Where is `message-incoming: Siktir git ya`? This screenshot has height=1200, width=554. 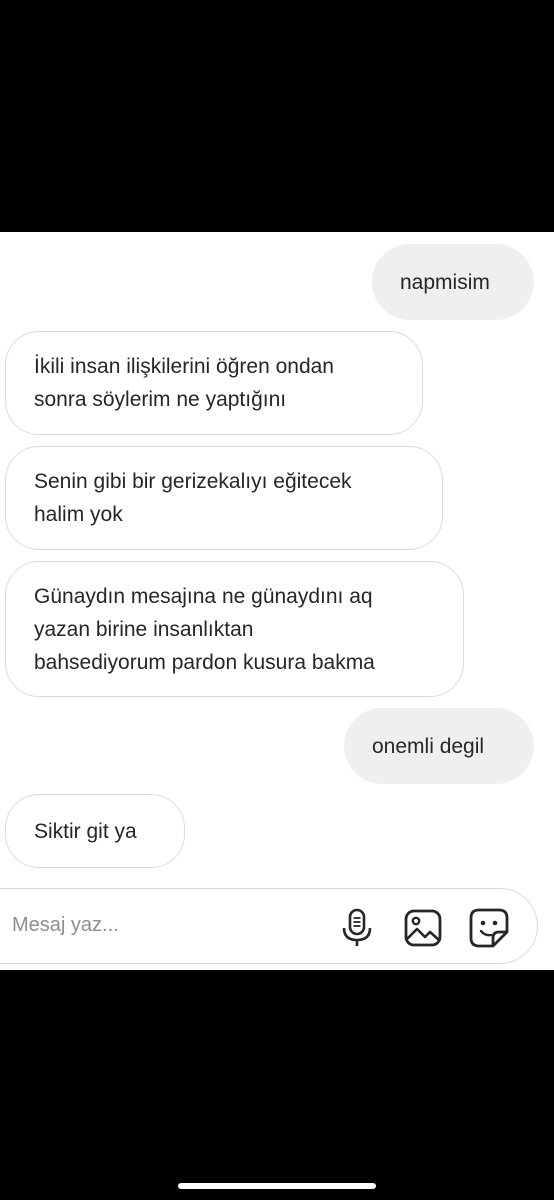 message-incoming: Siktir git ya is located at coordinates (95, 831).